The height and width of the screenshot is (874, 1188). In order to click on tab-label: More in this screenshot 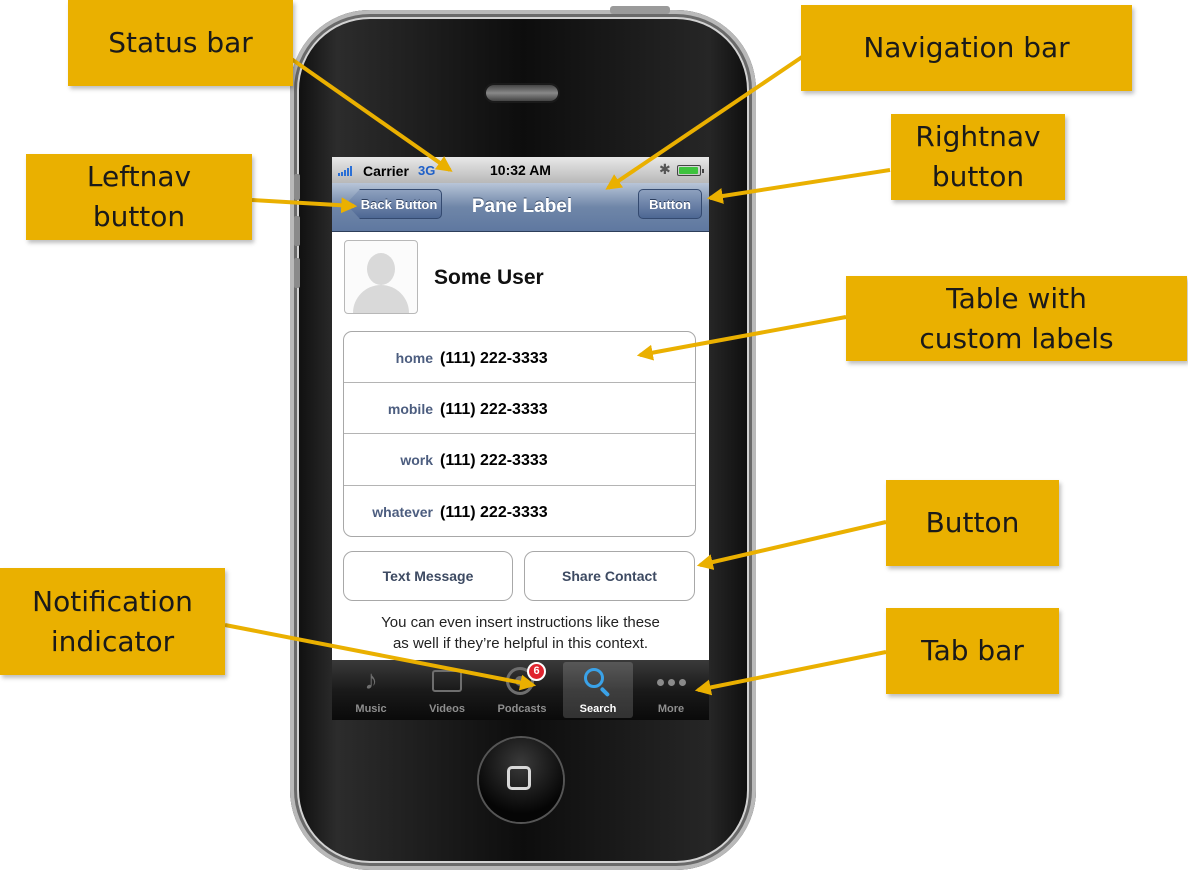, I will do `click(671, 709)`.